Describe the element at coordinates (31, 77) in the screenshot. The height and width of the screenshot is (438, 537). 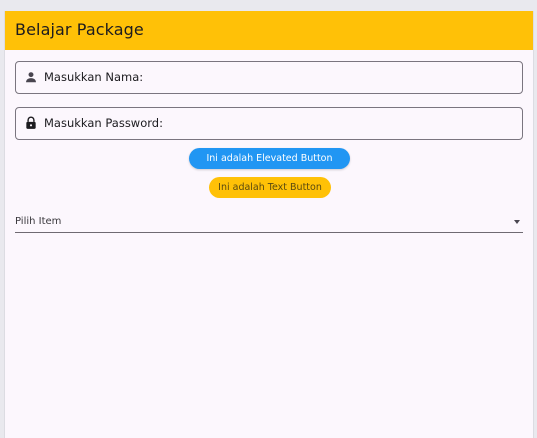
I see `person-icon` at that location.